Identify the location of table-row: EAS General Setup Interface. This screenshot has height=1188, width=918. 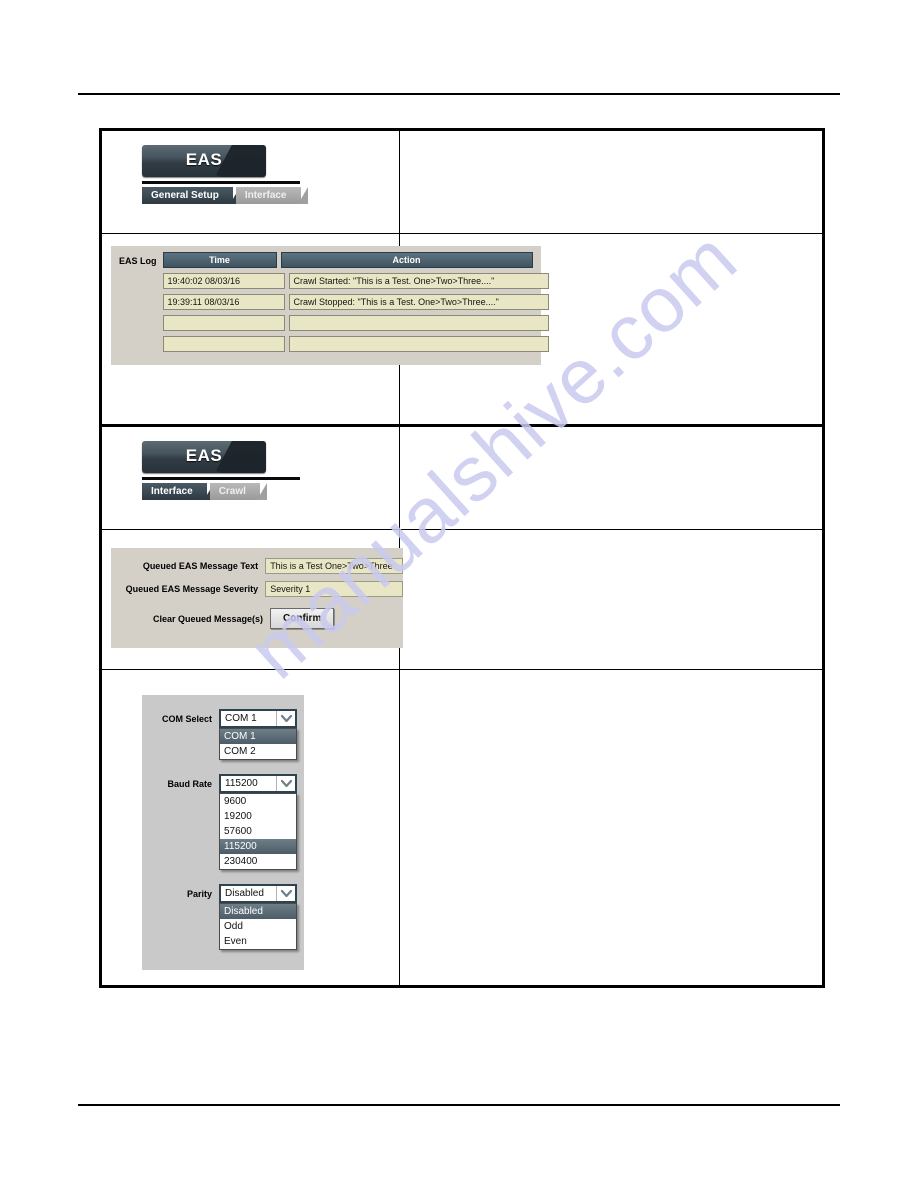
(461, 181).